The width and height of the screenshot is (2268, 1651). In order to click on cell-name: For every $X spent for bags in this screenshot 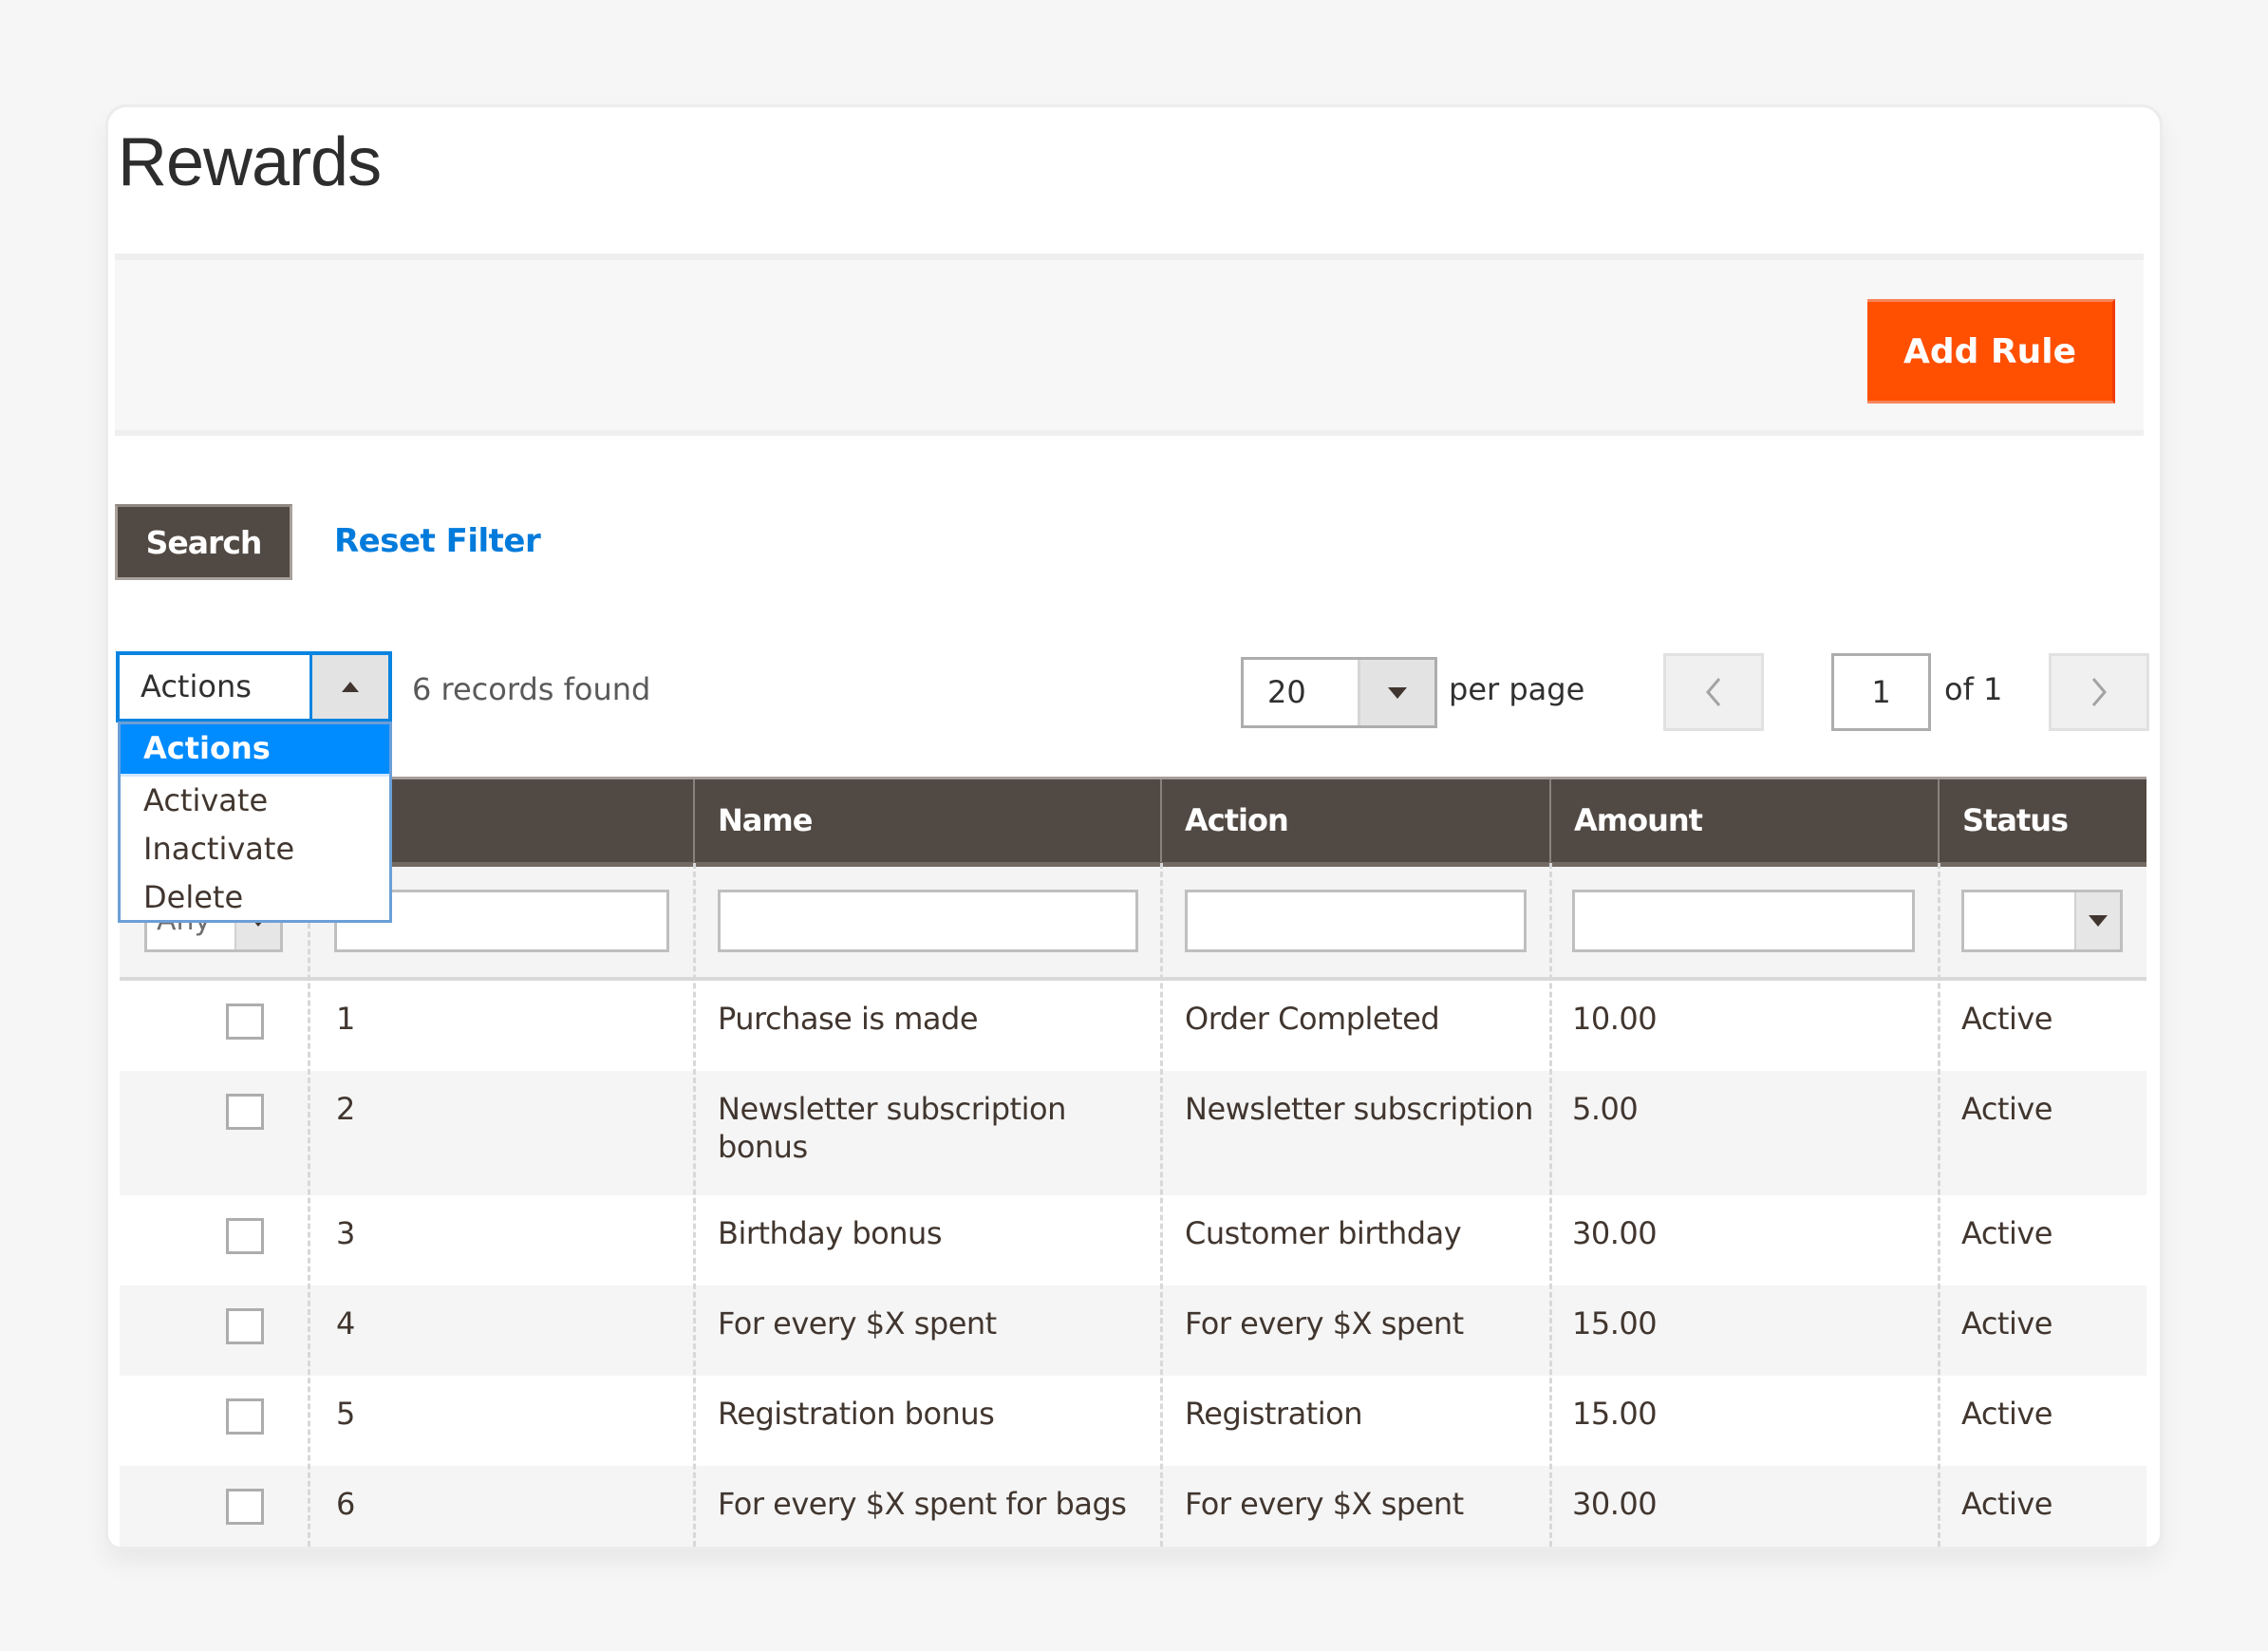, I will do `click(922, 1504)`.